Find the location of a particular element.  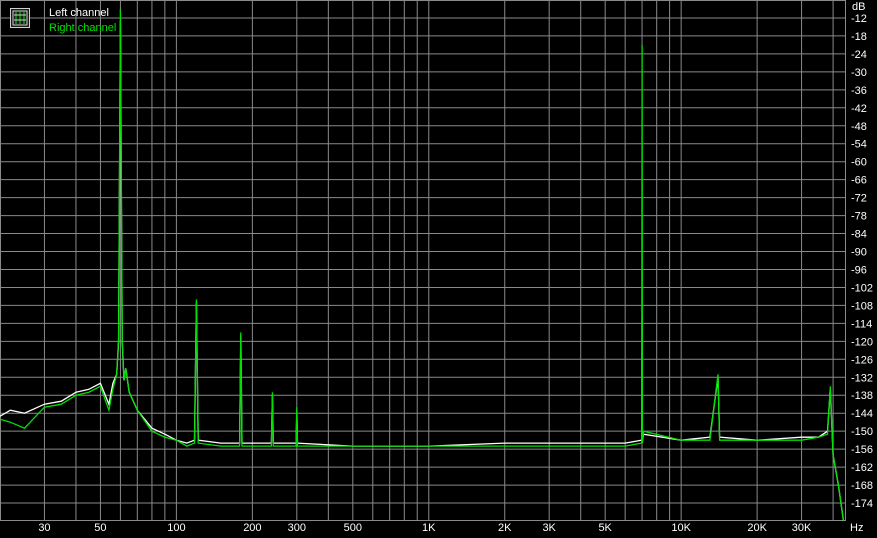

y-tick-label: -54 is located at coordinates (859, 145).